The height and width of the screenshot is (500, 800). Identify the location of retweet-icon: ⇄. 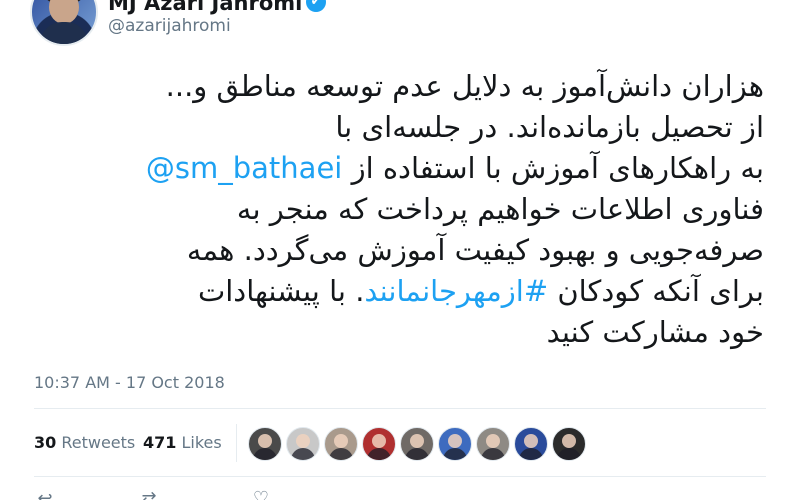
(149, 494).